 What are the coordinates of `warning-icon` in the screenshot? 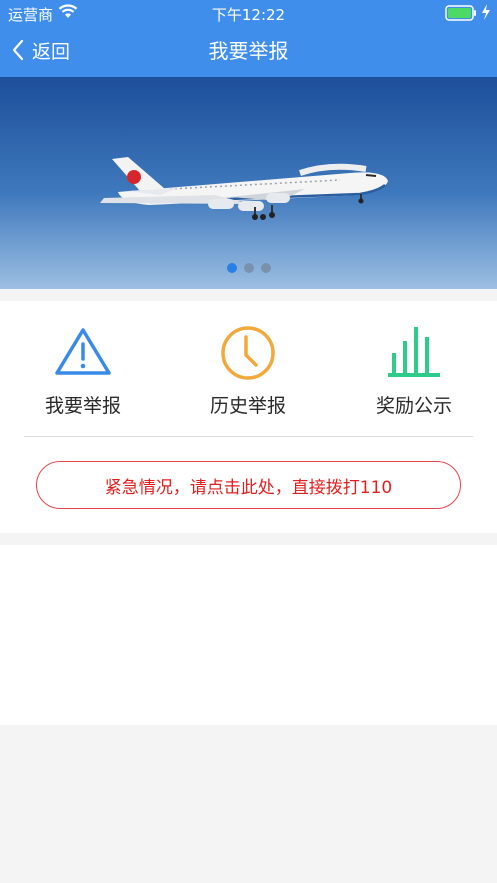 It's located at (83, 351).